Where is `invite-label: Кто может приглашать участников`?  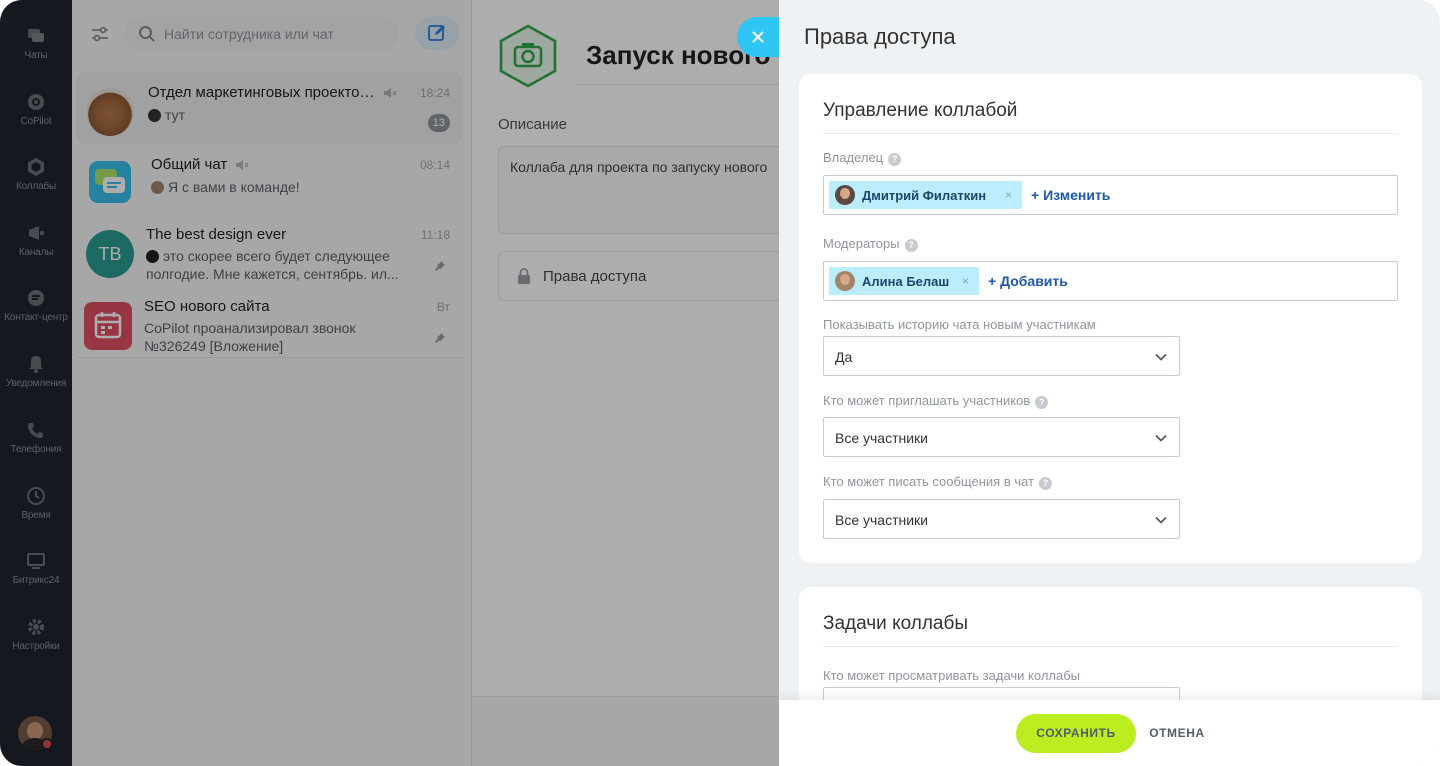
invite-label: Кто может приглашать участников is located at coordinates (927, 400).